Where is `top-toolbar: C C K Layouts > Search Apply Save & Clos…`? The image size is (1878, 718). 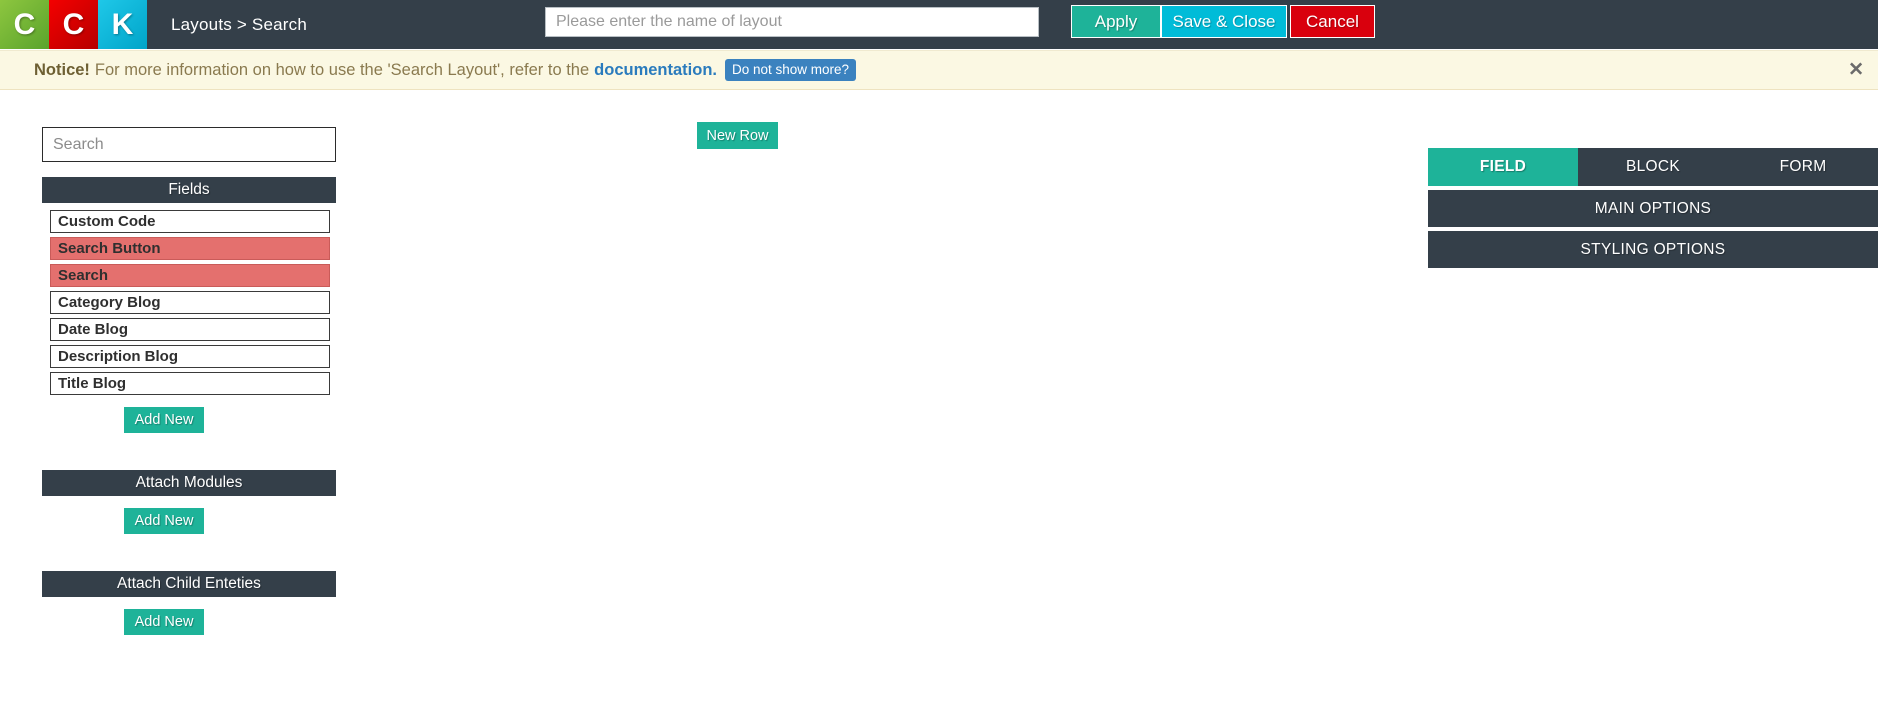
top-toolbar: C C K Layouts > Search Apply Save & Clos… is located at coordinates (939, 24).